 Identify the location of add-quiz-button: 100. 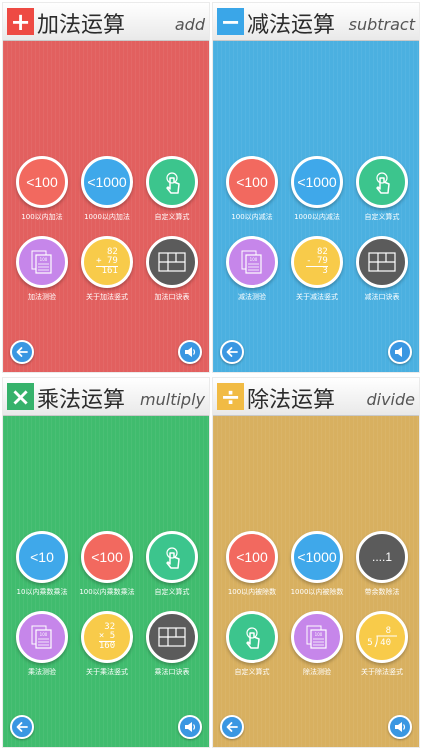
(42, 262).